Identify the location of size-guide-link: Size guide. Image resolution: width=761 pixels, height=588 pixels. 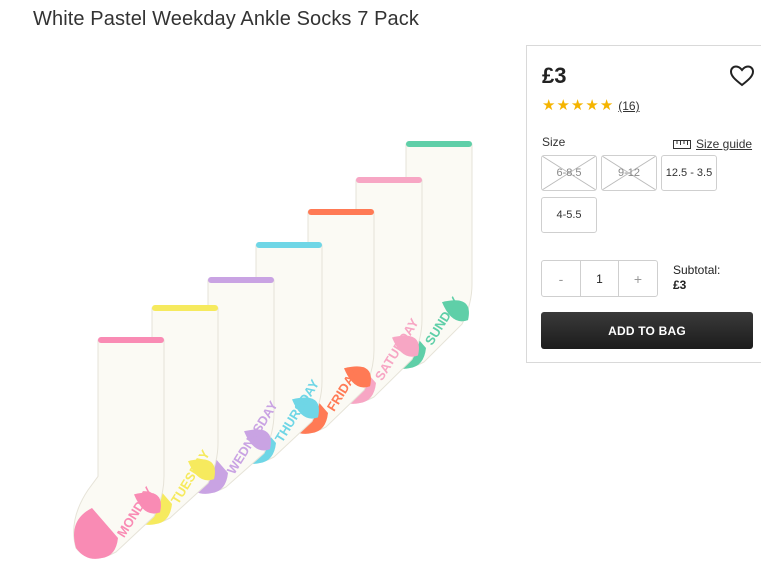
(712, 144).